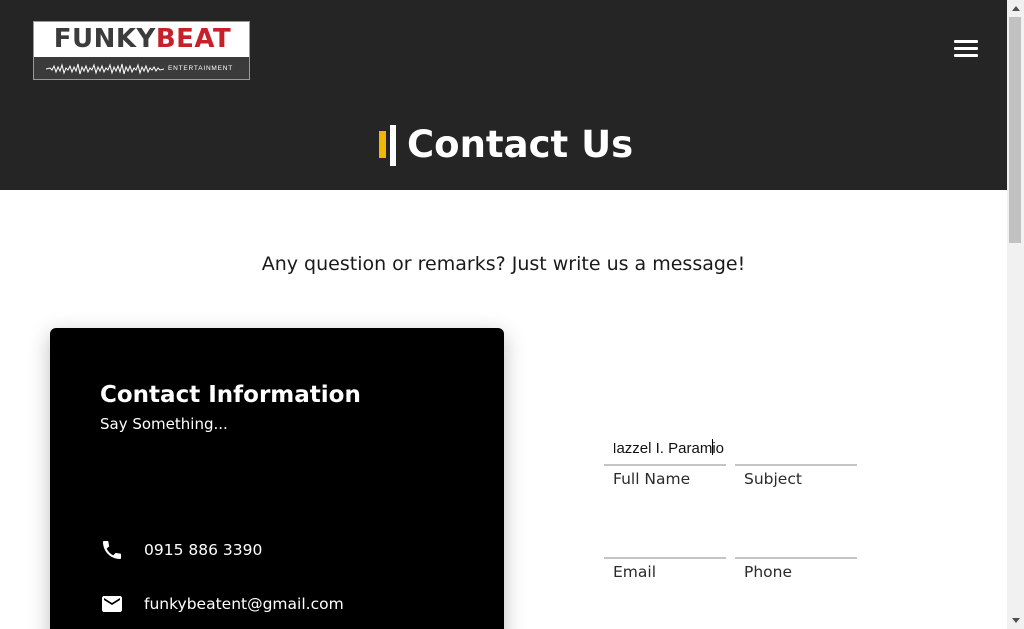 This screenshot has height=629, width=1024. What do you see at coordinates (665, 544) in the screenshot?
I see `email-input` at bounding box center [665, 544].